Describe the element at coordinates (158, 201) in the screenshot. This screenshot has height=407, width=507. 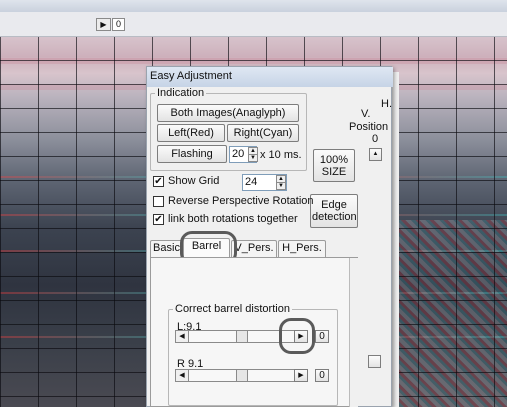
I see `reverse-perspective-checkbox` at that location.